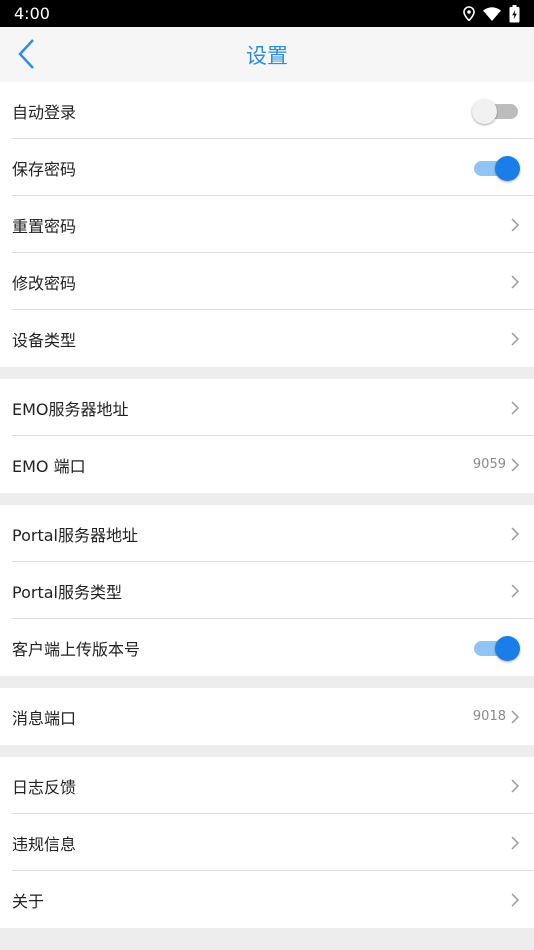 This screenshot has height=950, width=534. I want to click on setting-row-emo-server-address: EMO服务器地址, so click(267, 407).